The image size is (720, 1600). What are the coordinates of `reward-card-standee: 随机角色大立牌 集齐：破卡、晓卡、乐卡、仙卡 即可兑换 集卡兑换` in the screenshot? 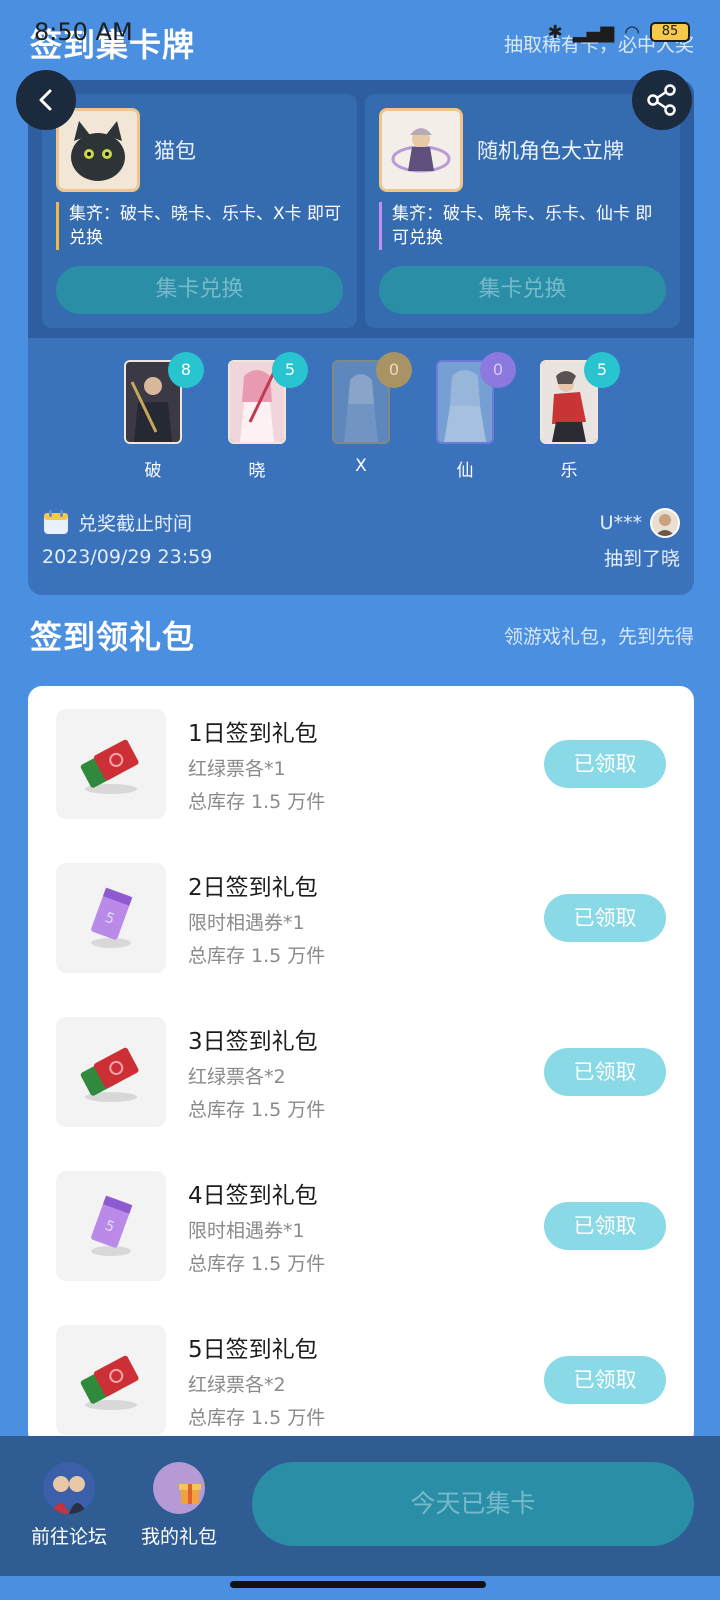 It's located at (522, 211).